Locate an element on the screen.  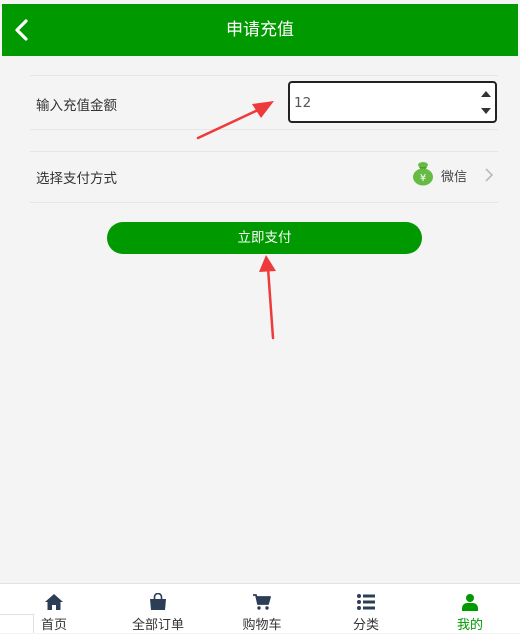
page-title: 申请充值 is located at coordinates (260, 30).